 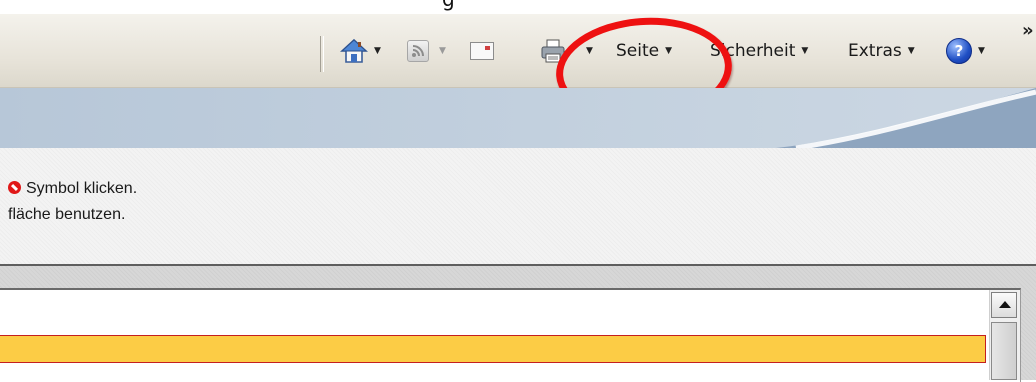 What do you see at coordinates (448, 5) in the screenshot?
I see `caption-cut-text: g` at bounding box center [448, 5].